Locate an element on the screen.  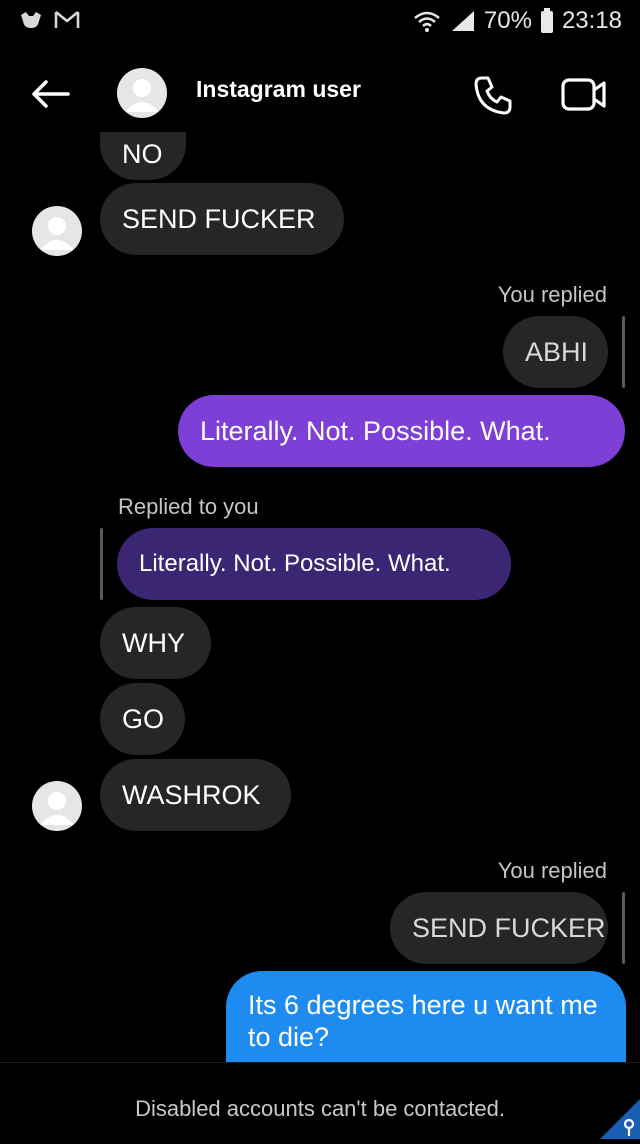
video-camera-icon is located at coordinates (583, 94).